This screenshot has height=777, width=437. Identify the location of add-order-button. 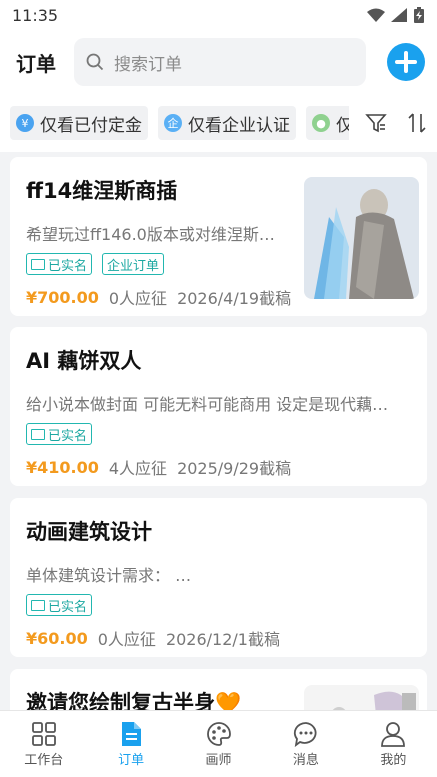
(406, 62).